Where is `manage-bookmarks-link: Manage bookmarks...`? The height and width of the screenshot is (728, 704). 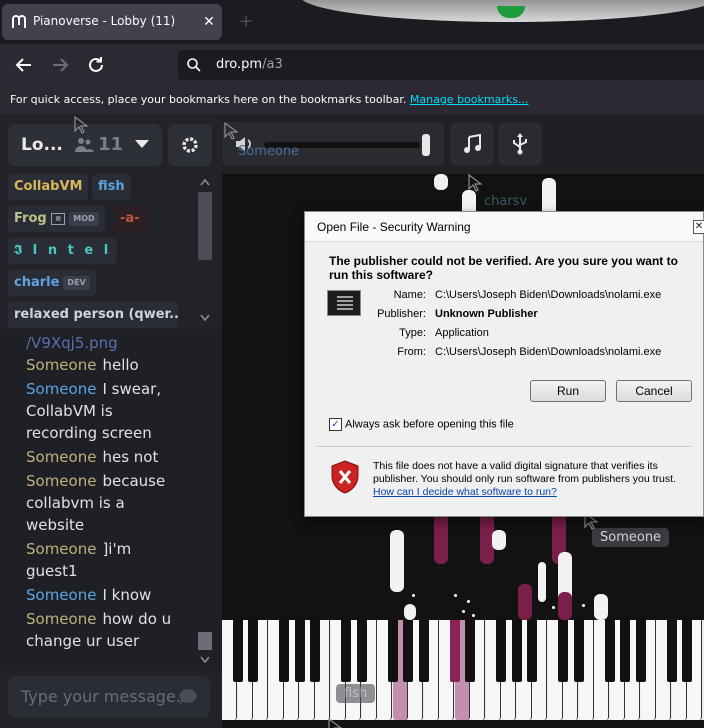
manage-bookmarks-link: Manage bookmarks... is located at coordinates (469, 99).